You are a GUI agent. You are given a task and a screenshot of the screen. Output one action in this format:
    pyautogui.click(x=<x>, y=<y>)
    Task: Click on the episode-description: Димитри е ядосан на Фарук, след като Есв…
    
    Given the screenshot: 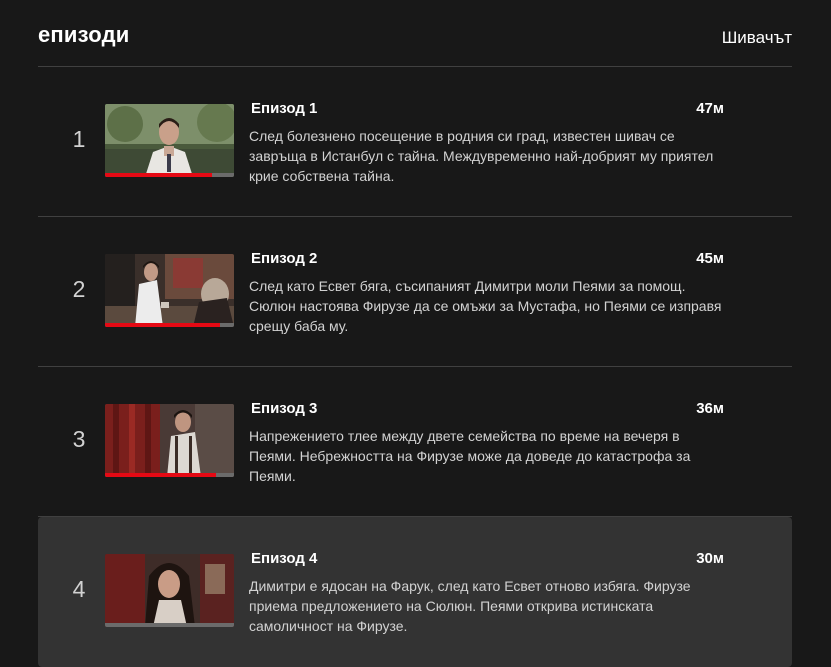 What is the action you would take?
    pyautogui.click(x=470, y=606)
    